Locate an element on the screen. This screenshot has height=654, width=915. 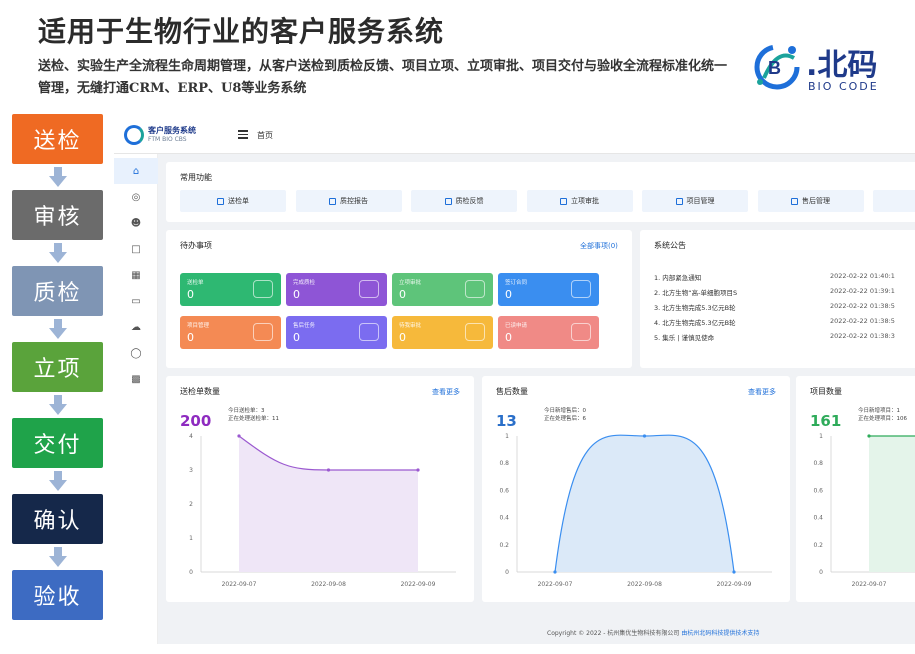
bulb-icon: ◎ is located at coordinates (136, 197).